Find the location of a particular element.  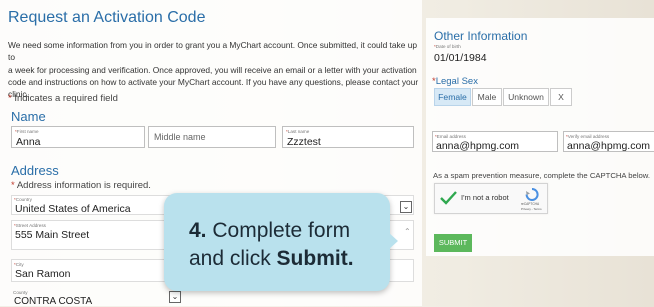

county-value: CONTRA COSTA is located at coordinates (53, 301).